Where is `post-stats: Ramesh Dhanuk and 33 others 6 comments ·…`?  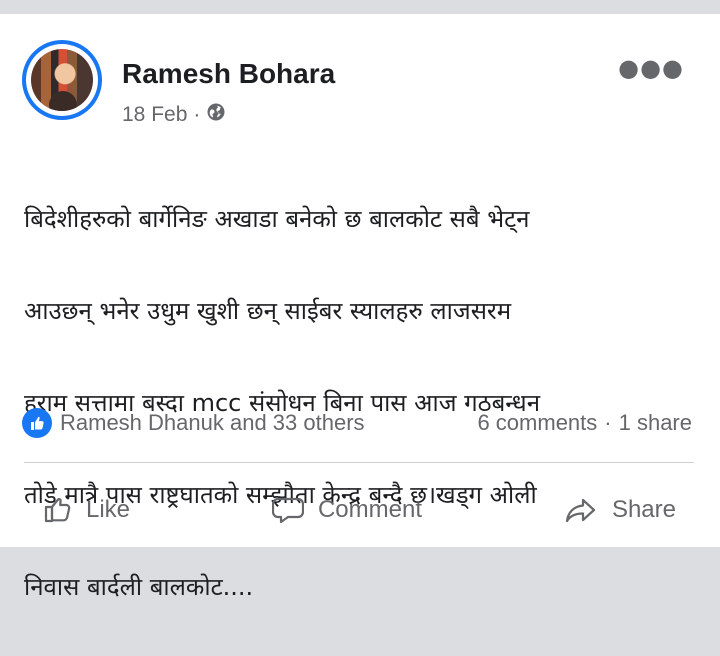 post-stats: Ramesh Dhanuk and 33 others 6 comments ·… is located at coordinates (358, 423).